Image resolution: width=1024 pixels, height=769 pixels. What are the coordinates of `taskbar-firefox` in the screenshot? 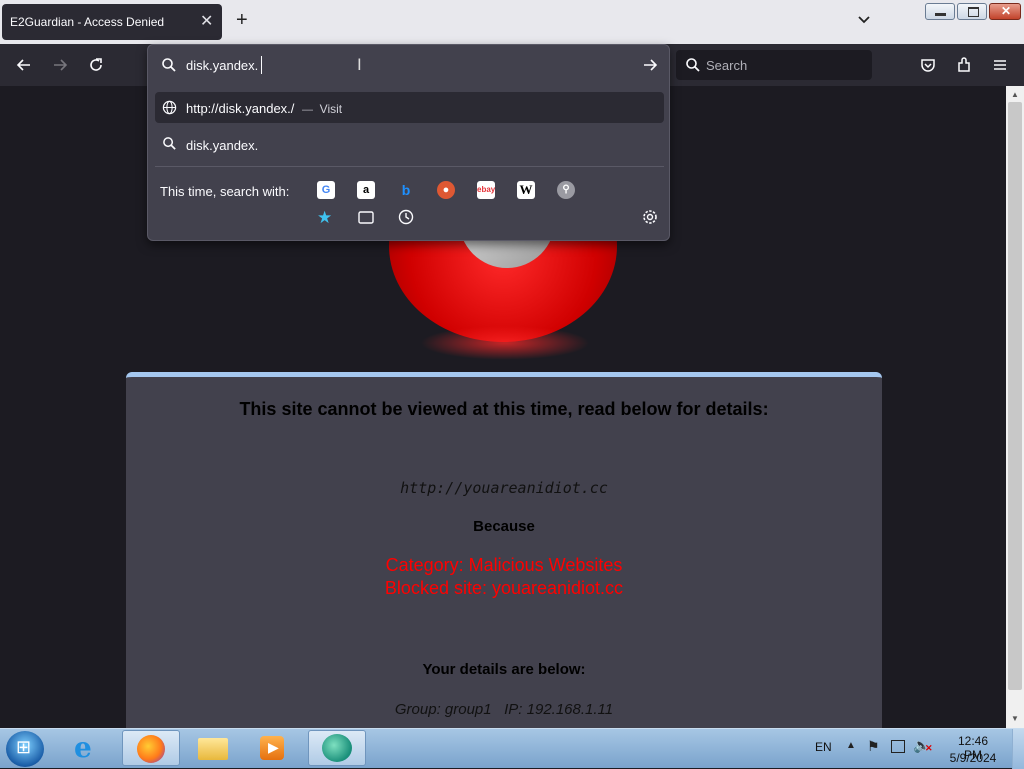 It's located at (151, 748).